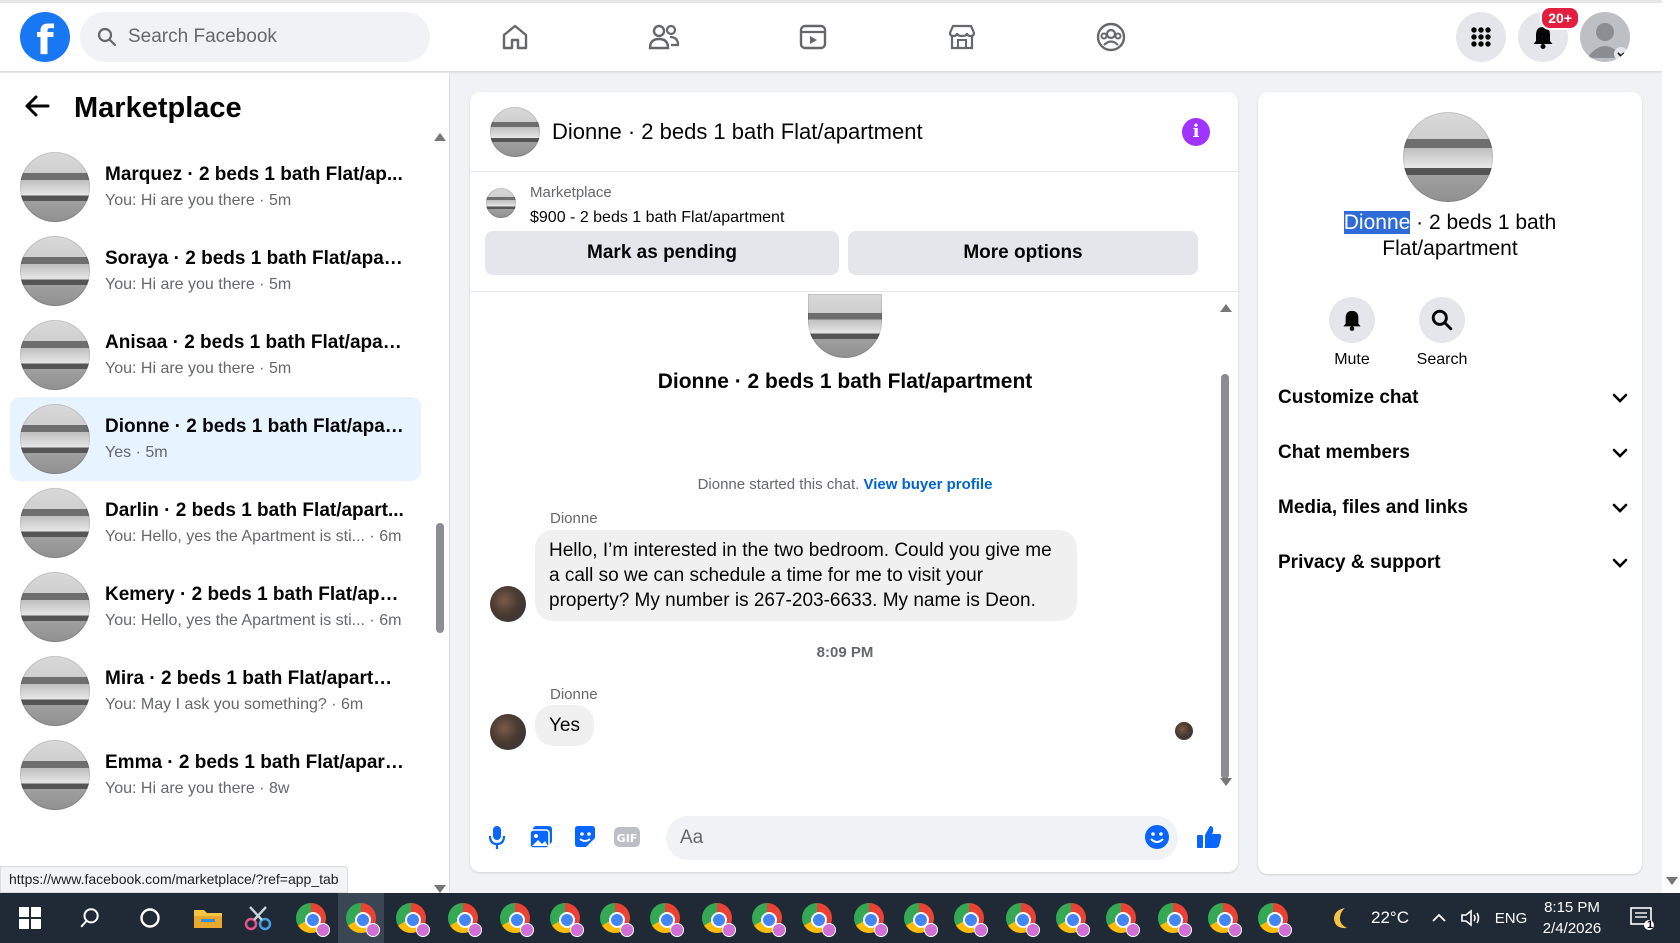 Image resolution: width=1680 pixels, height=943 pixels. What do you see at coordinates (664, 37) in the screenshot?
I see `friends-icon` at bounding box center [664, 37].